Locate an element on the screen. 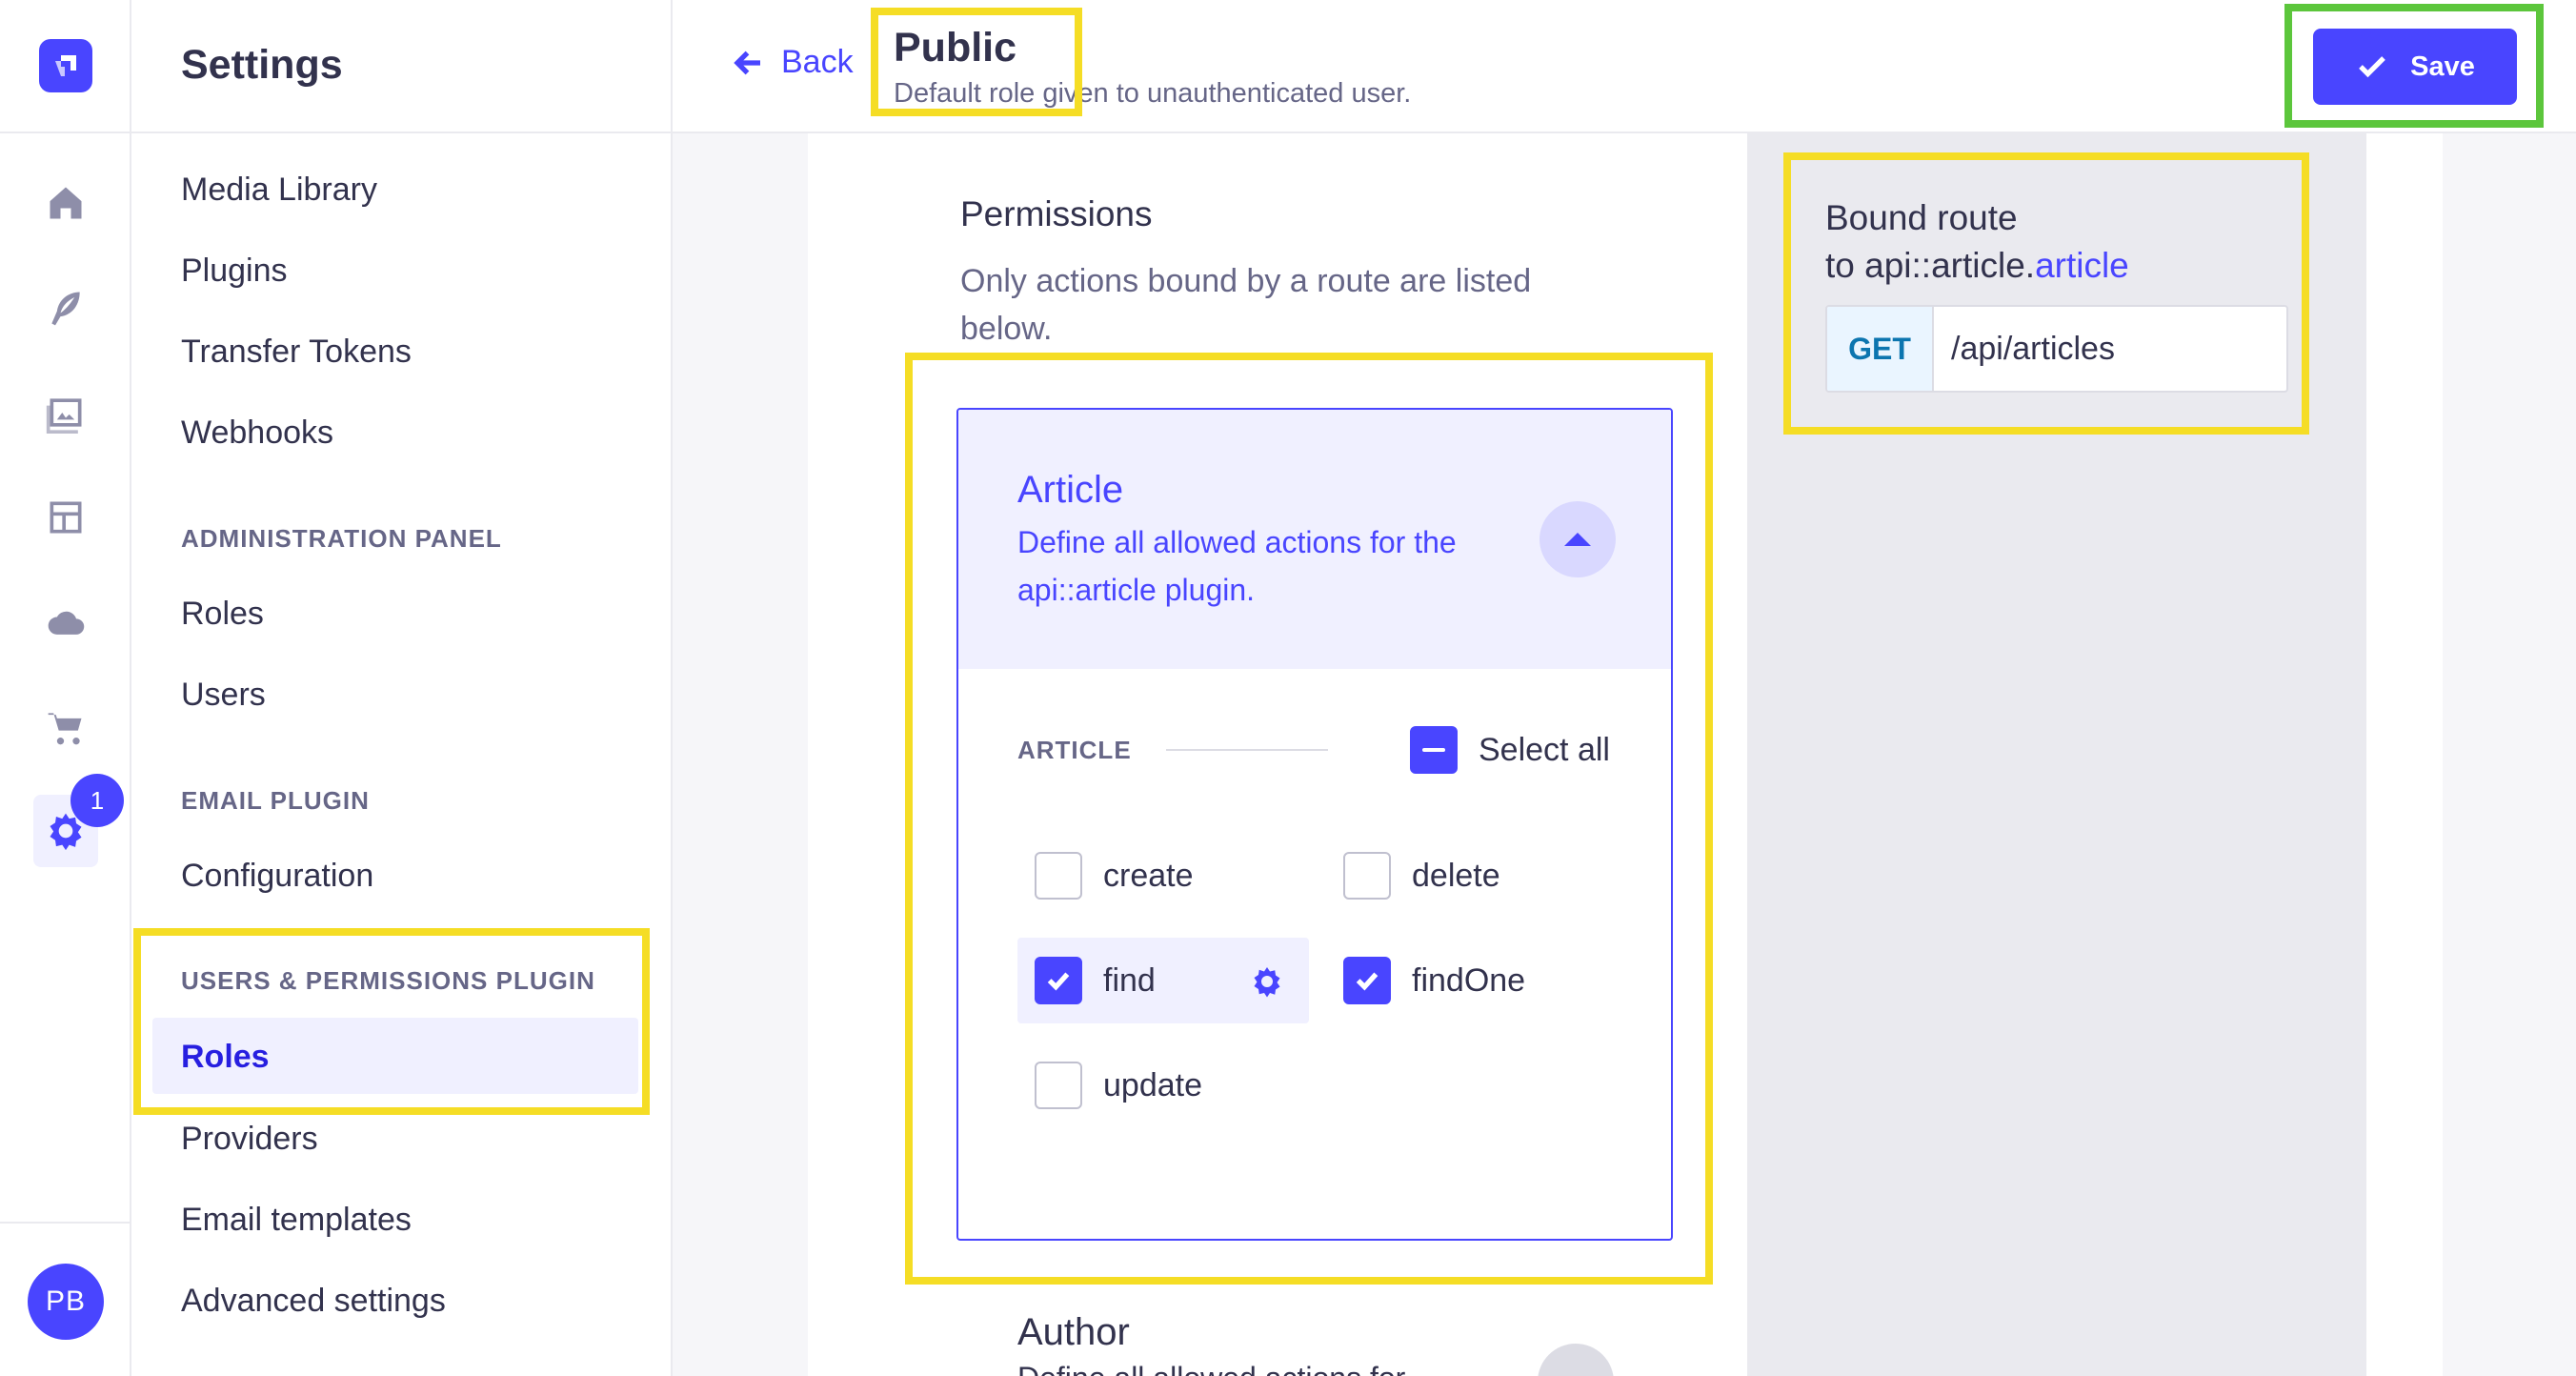  save-label: Save is located at coordinates (2442, 66).